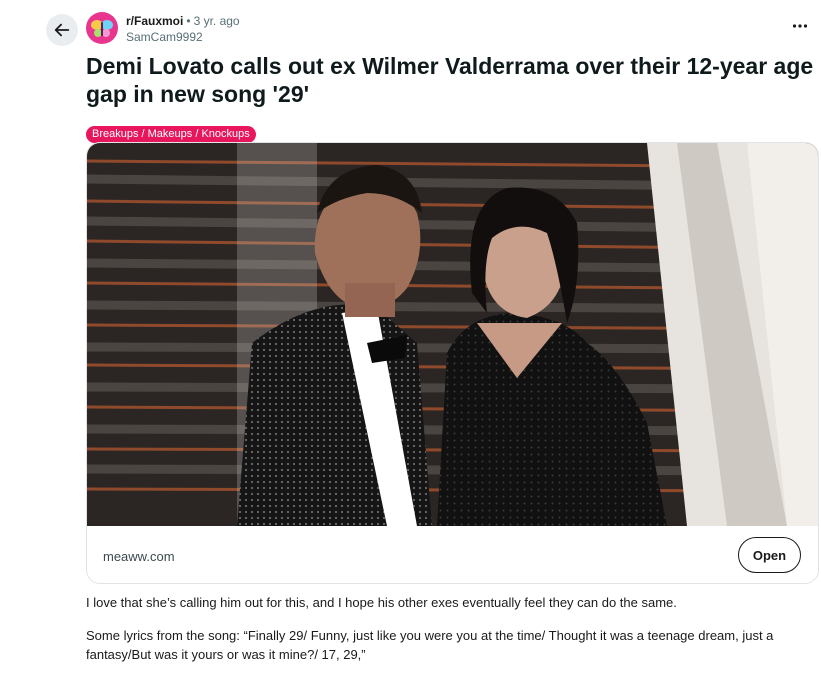  What do you see at coordinates (183, 37) in the screenshot?
I see `author-link: SamCam9992` at bounding box center [183, 37].